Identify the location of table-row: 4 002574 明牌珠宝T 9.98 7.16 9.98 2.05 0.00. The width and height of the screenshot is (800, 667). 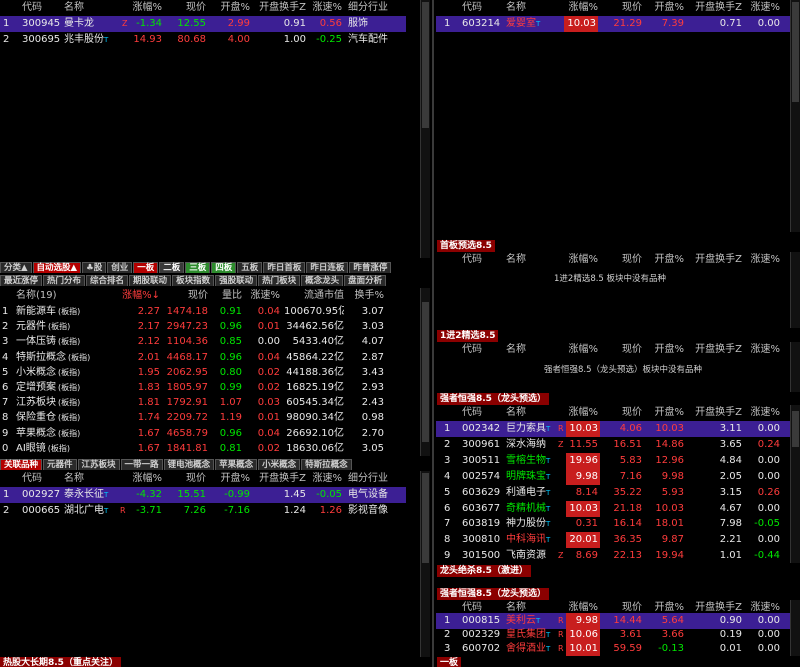
(613, 476).